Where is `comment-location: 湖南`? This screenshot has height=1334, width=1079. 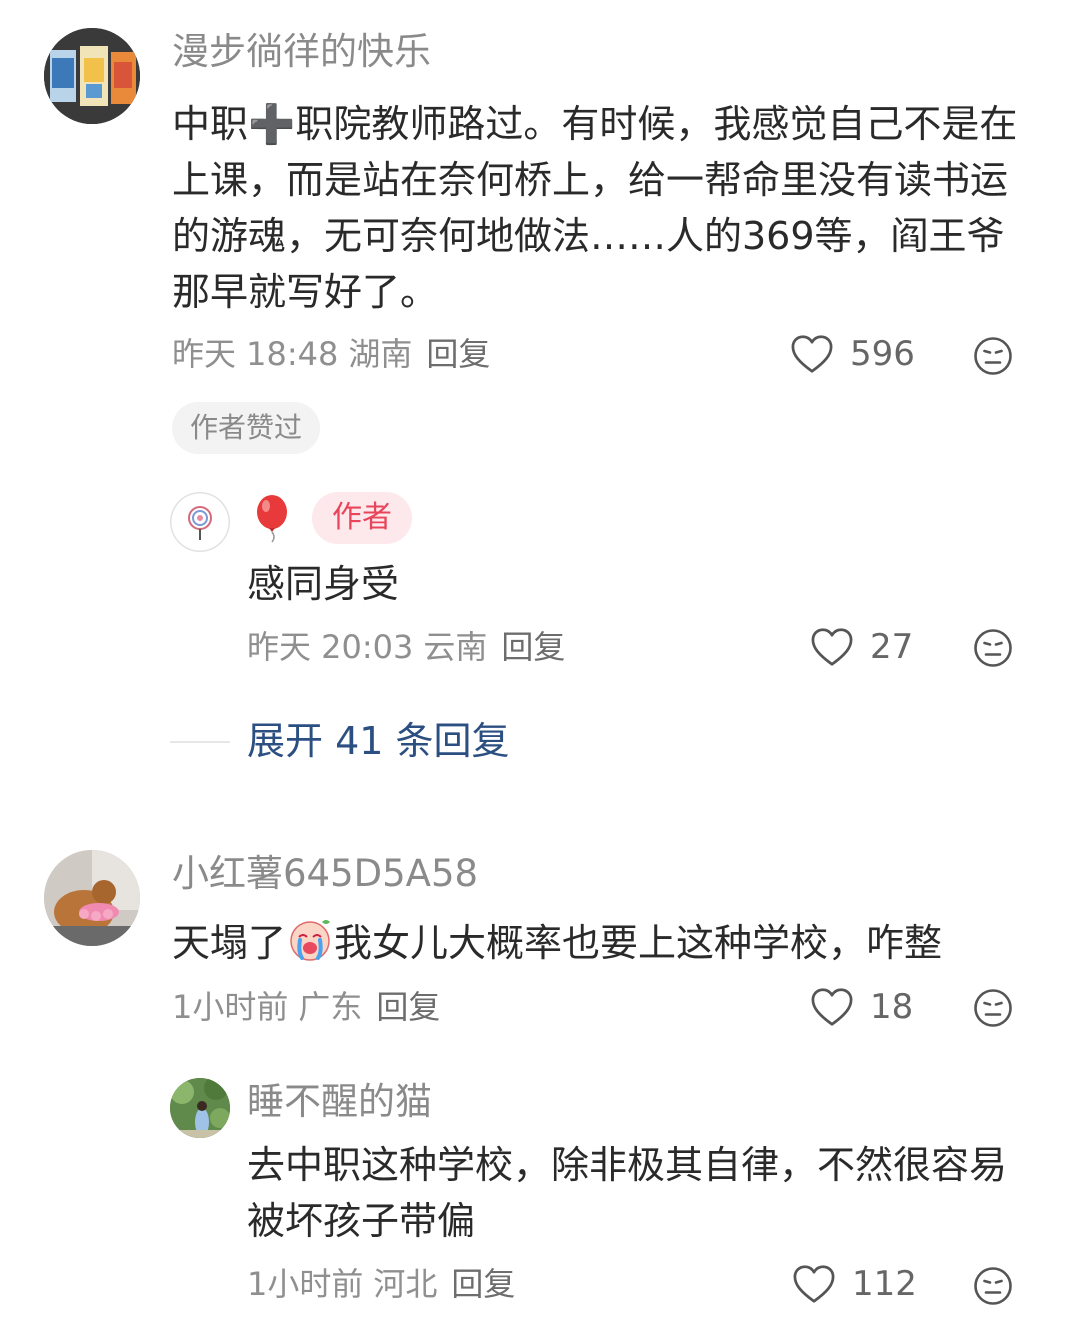 comment-location: 湖南 is located at coordinates (380, 354).